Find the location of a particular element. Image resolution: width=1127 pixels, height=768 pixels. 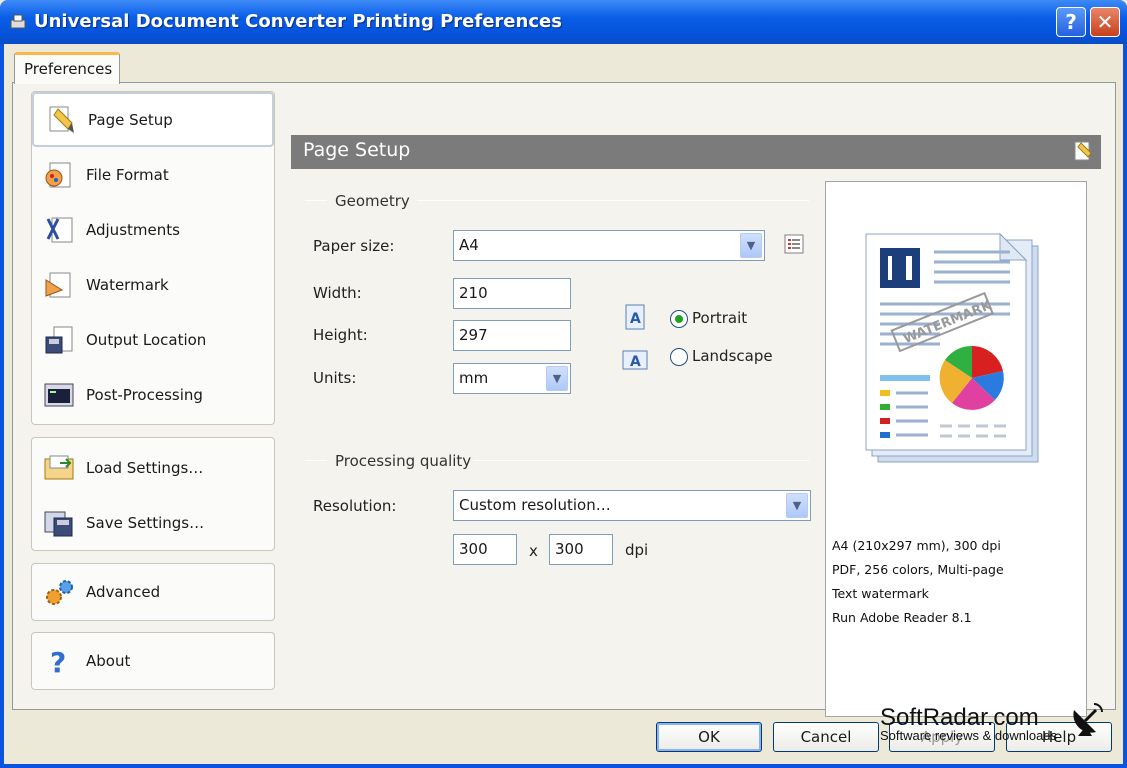

resolution-label: Resolution: is located at coordinates (355, 506).